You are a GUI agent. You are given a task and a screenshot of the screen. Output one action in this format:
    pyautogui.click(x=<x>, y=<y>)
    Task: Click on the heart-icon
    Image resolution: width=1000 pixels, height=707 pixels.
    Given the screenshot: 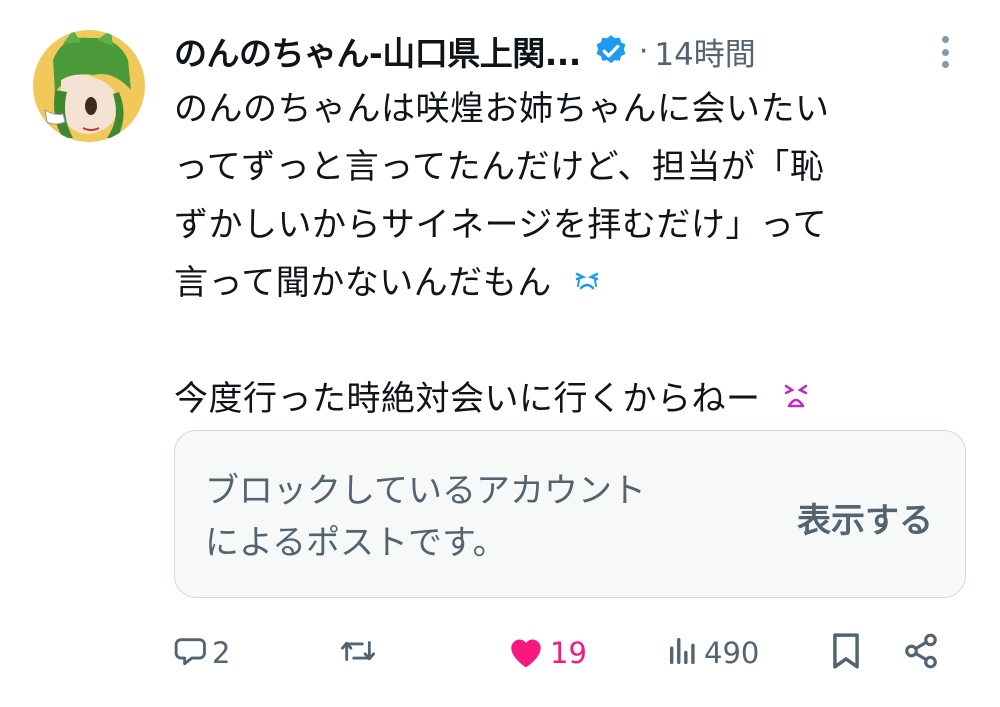 What is the action you would take?
    pyautogui.click(x=526, y=653)
    